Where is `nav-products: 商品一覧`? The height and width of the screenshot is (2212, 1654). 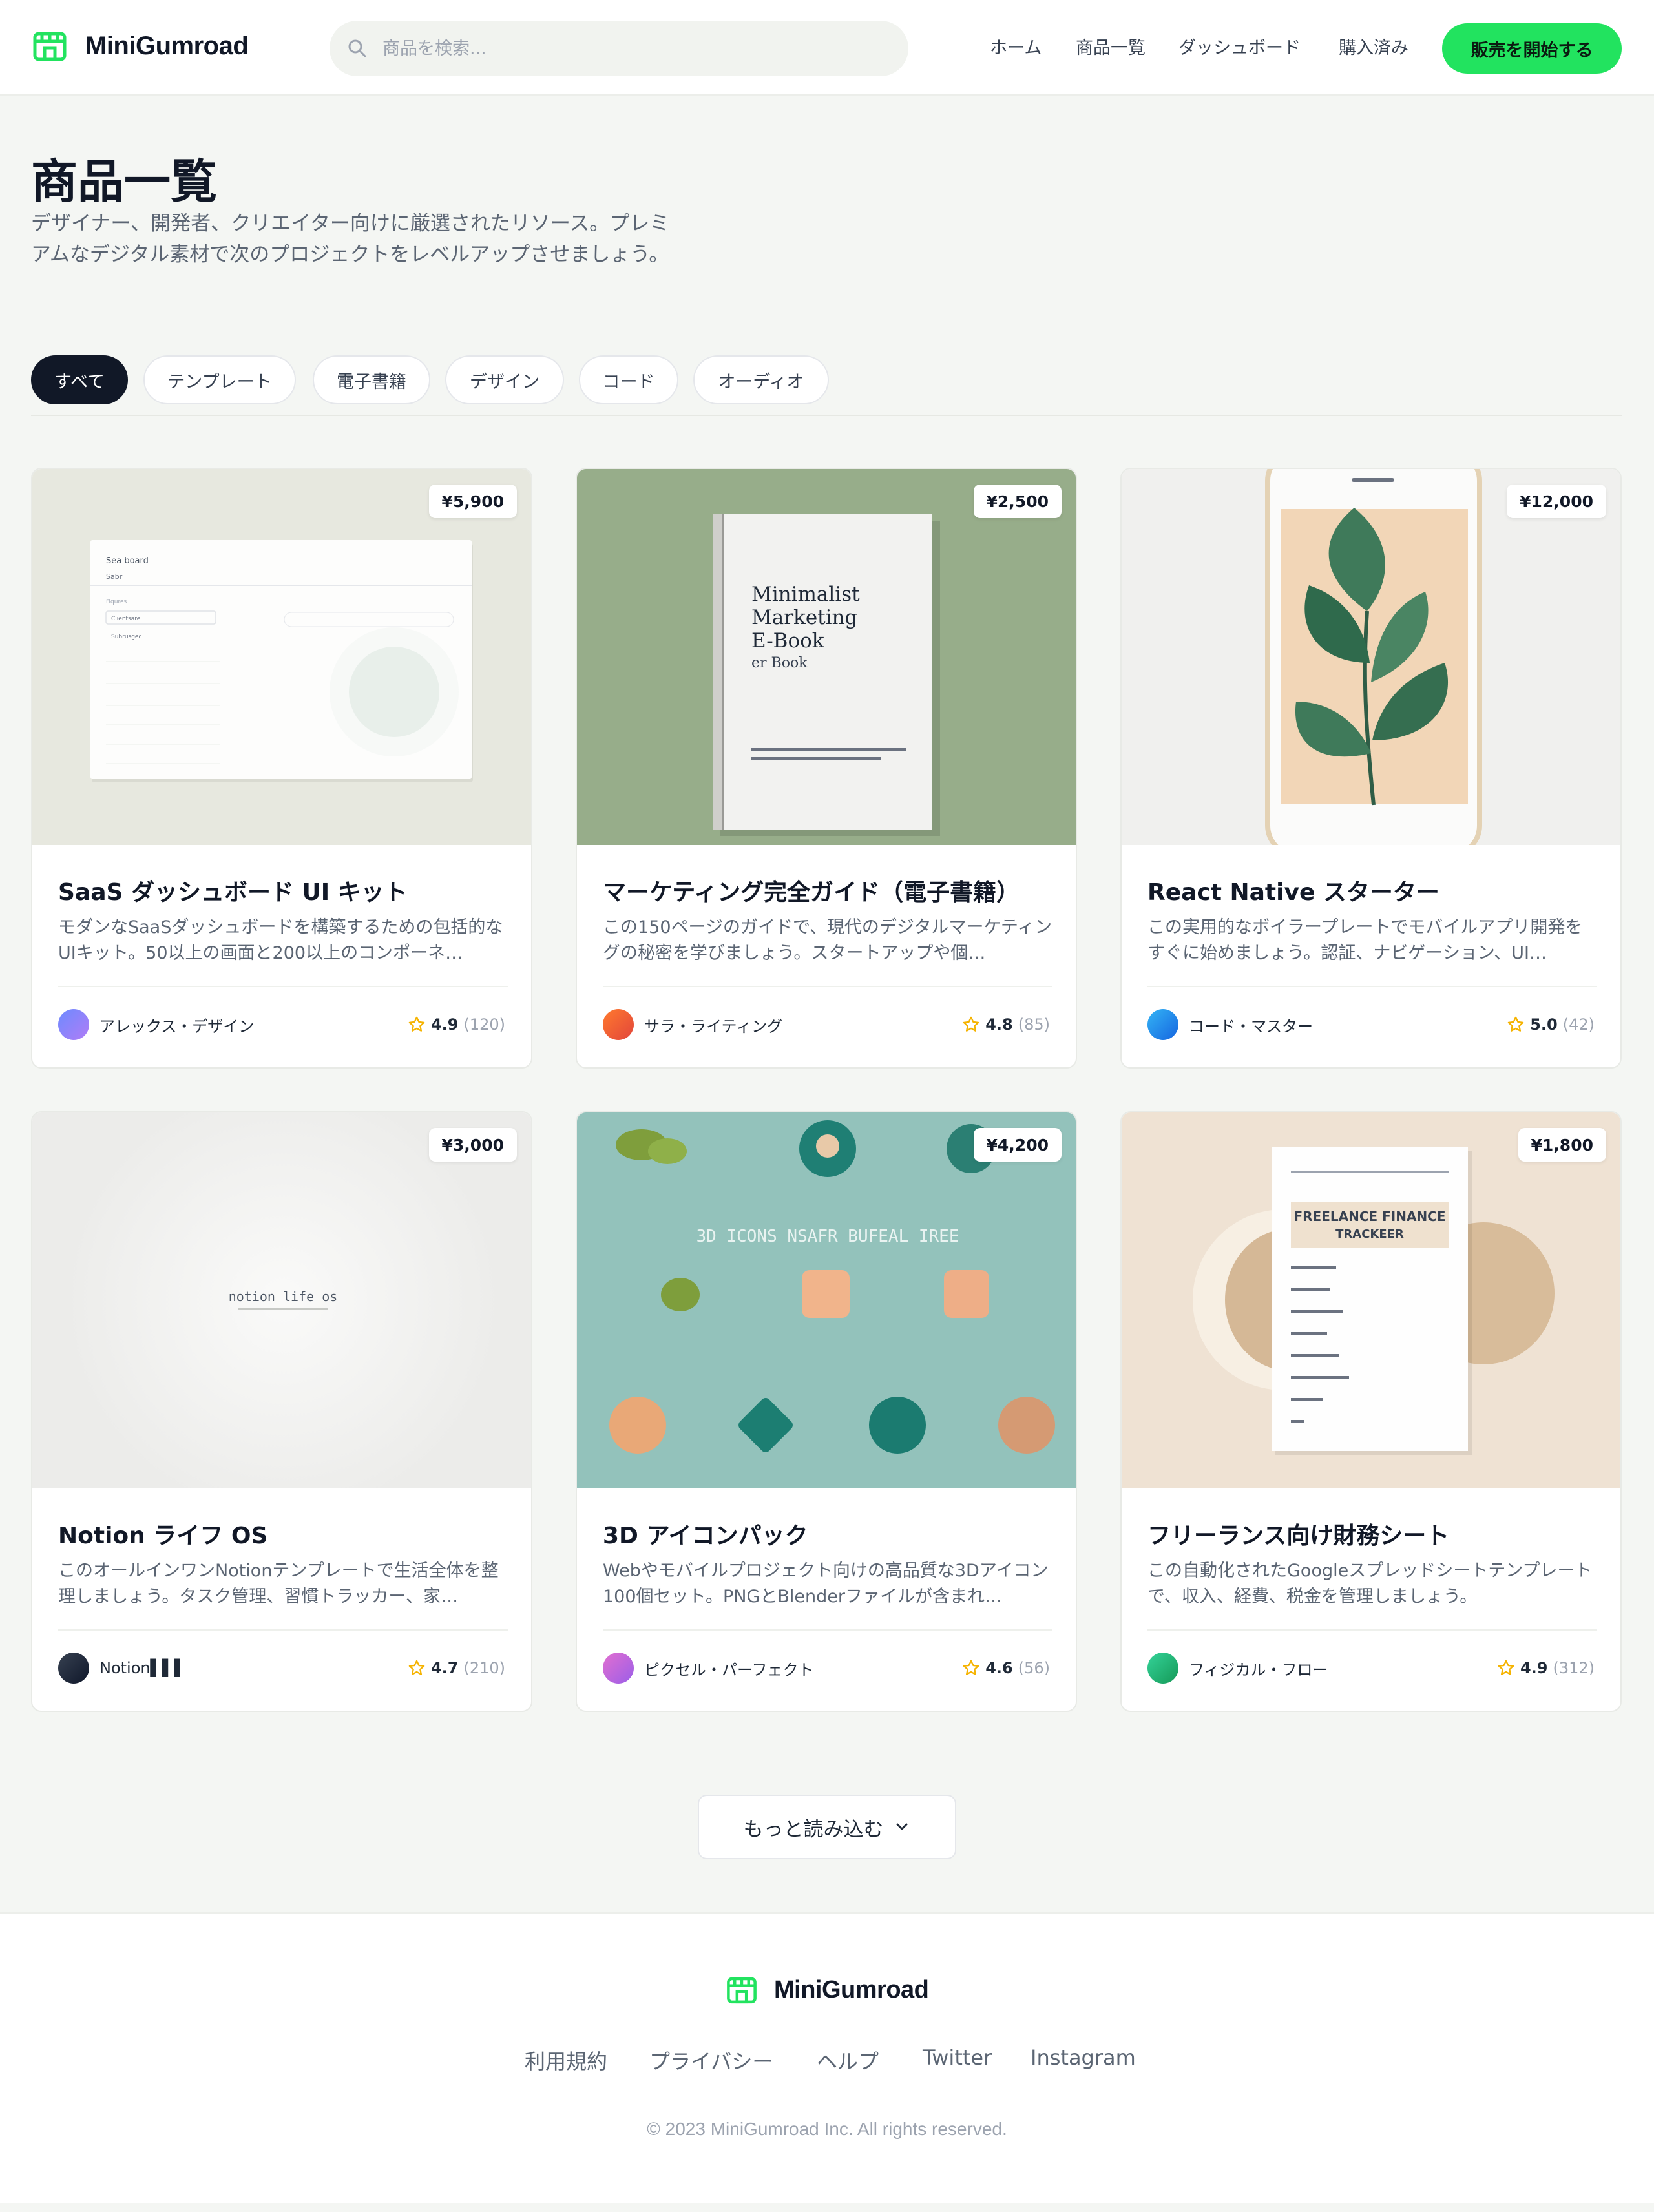 nav-products: 商品一覧 is located at coordinates (1111, 47).